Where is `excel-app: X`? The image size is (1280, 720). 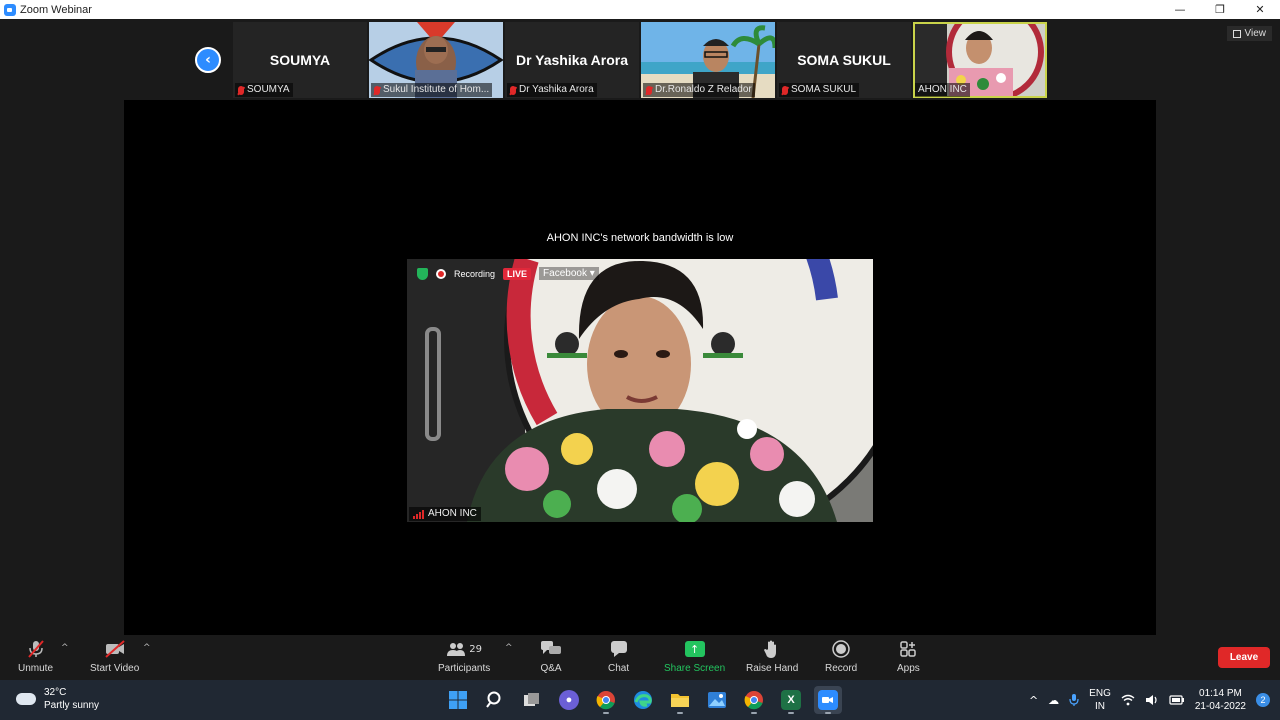 excel-app: X is located at coordinates (791, 700).